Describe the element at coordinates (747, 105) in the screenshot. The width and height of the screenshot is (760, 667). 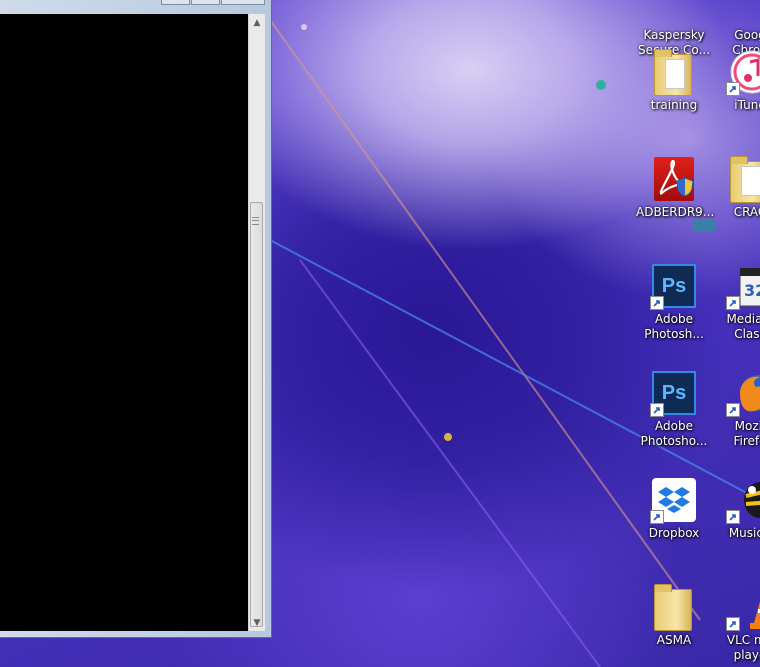
I see `desktop-icon-label: iTune` at that location.